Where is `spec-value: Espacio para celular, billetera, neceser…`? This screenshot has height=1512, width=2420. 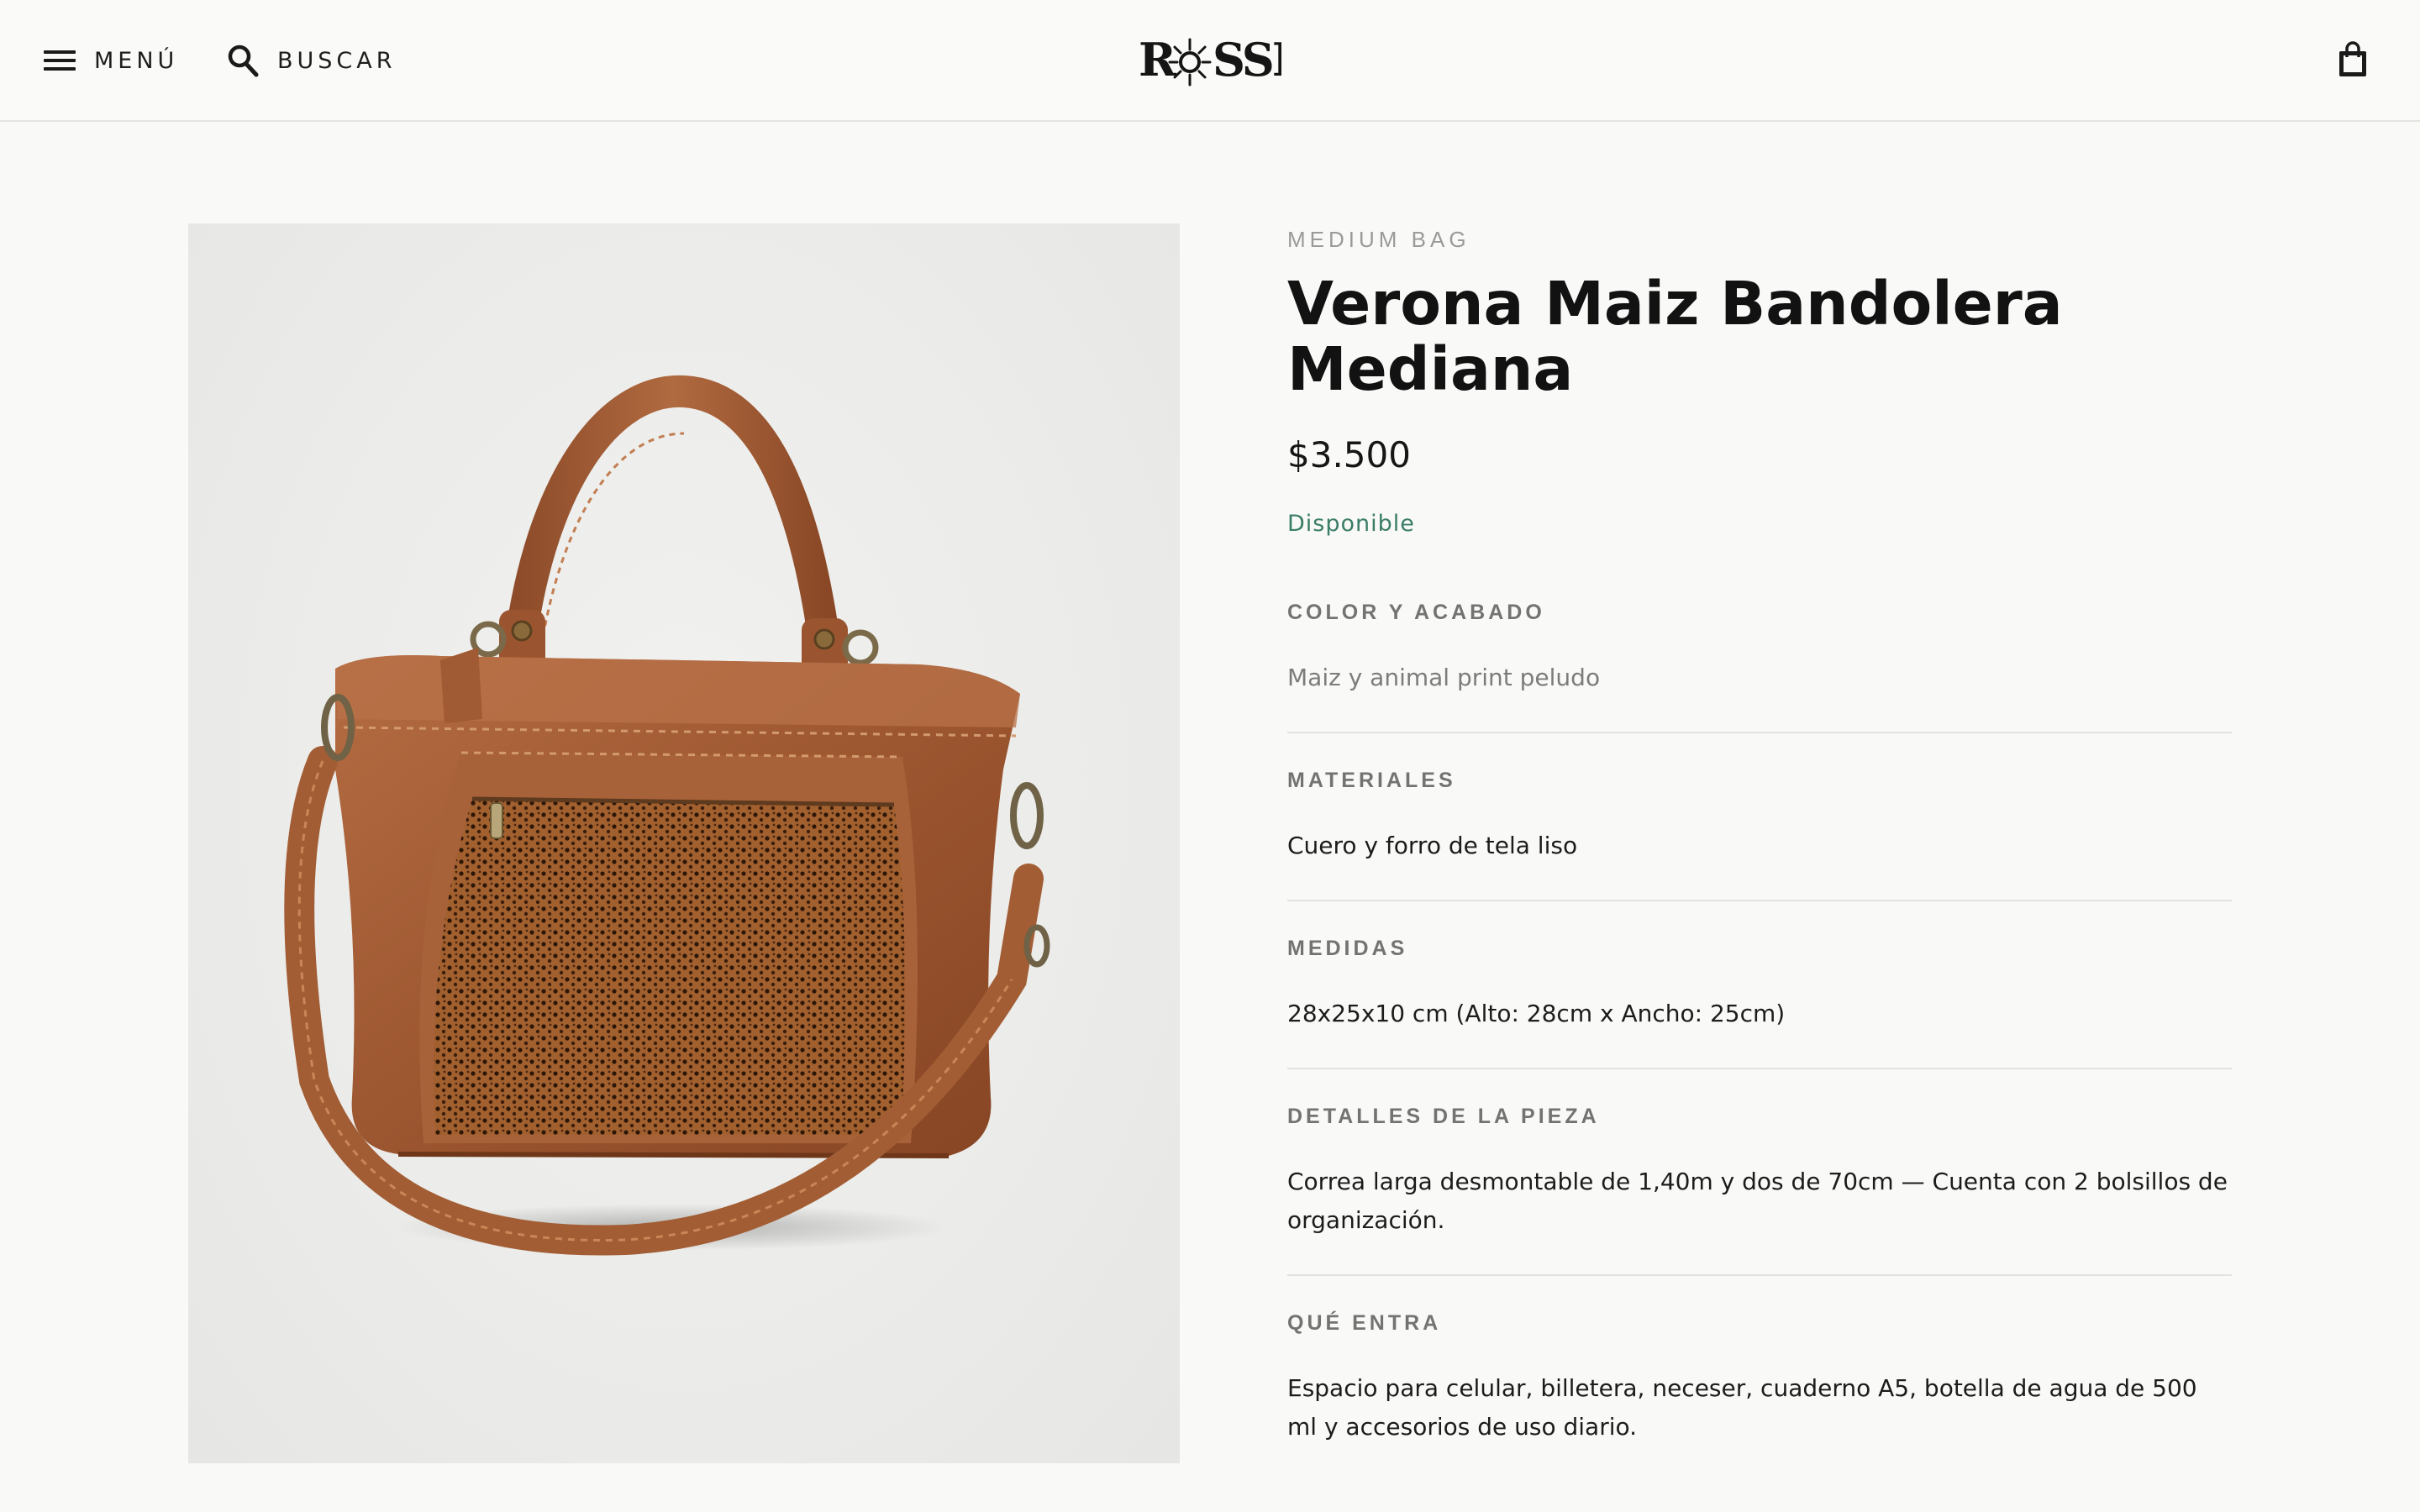 spec-value: Espacio para celular, billetera, neceser… is located at coordinates (1742, 1407).